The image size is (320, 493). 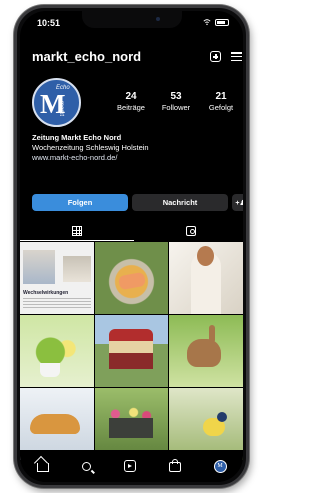 I want to click on avatar-echo-text: Echo, so click(x=63, y=88).